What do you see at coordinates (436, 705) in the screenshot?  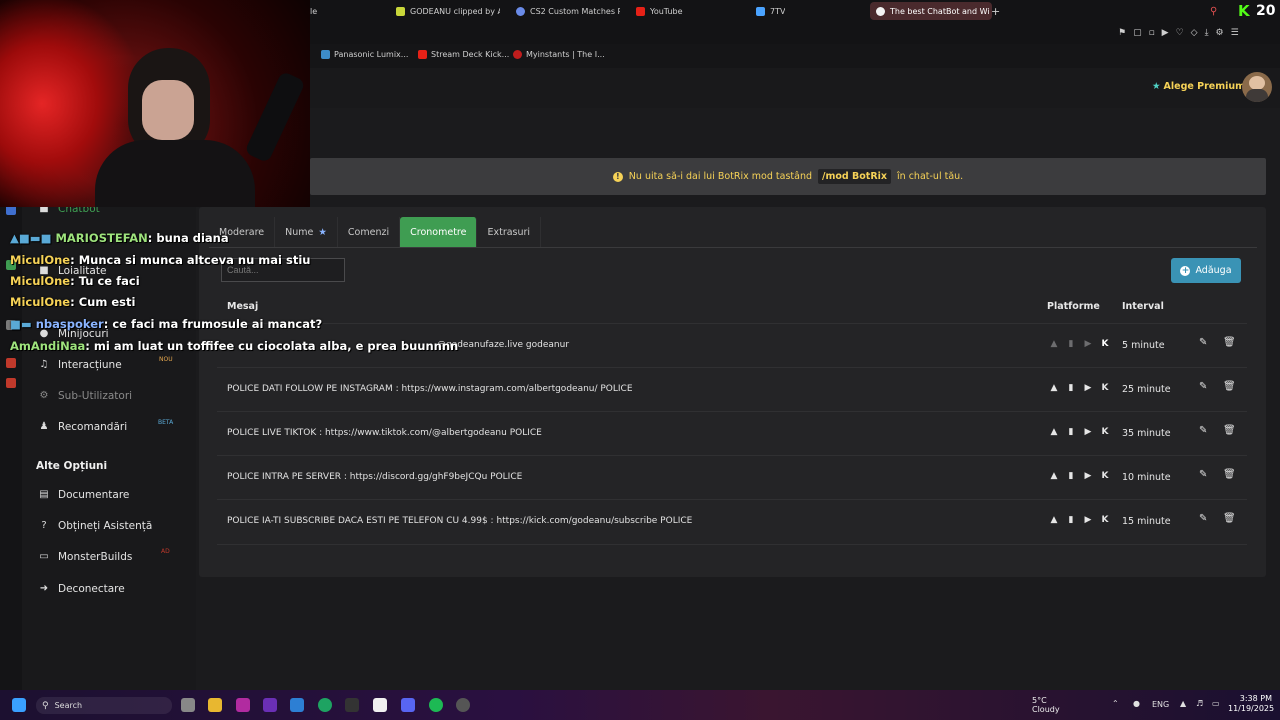 I see `spotify-icon` at bounding box center [436, 705].